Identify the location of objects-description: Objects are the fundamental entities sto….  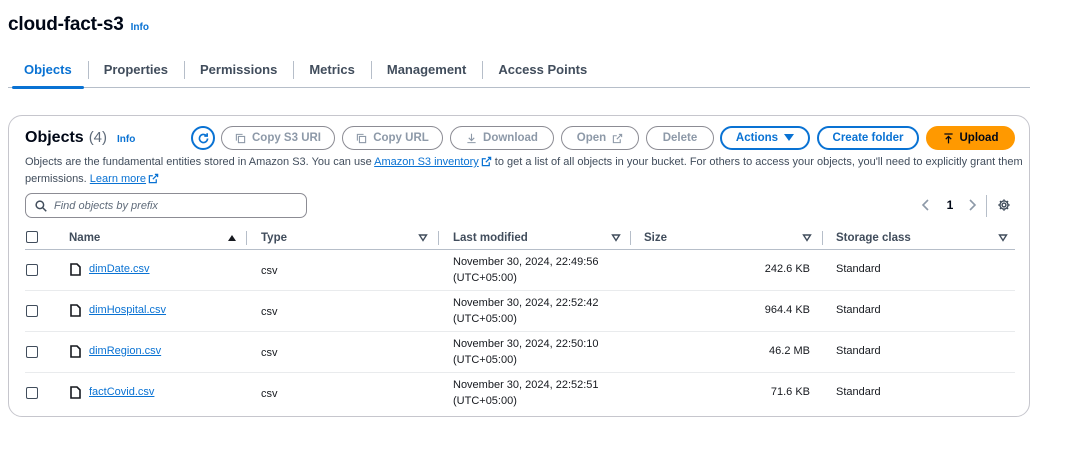
(525, 171).